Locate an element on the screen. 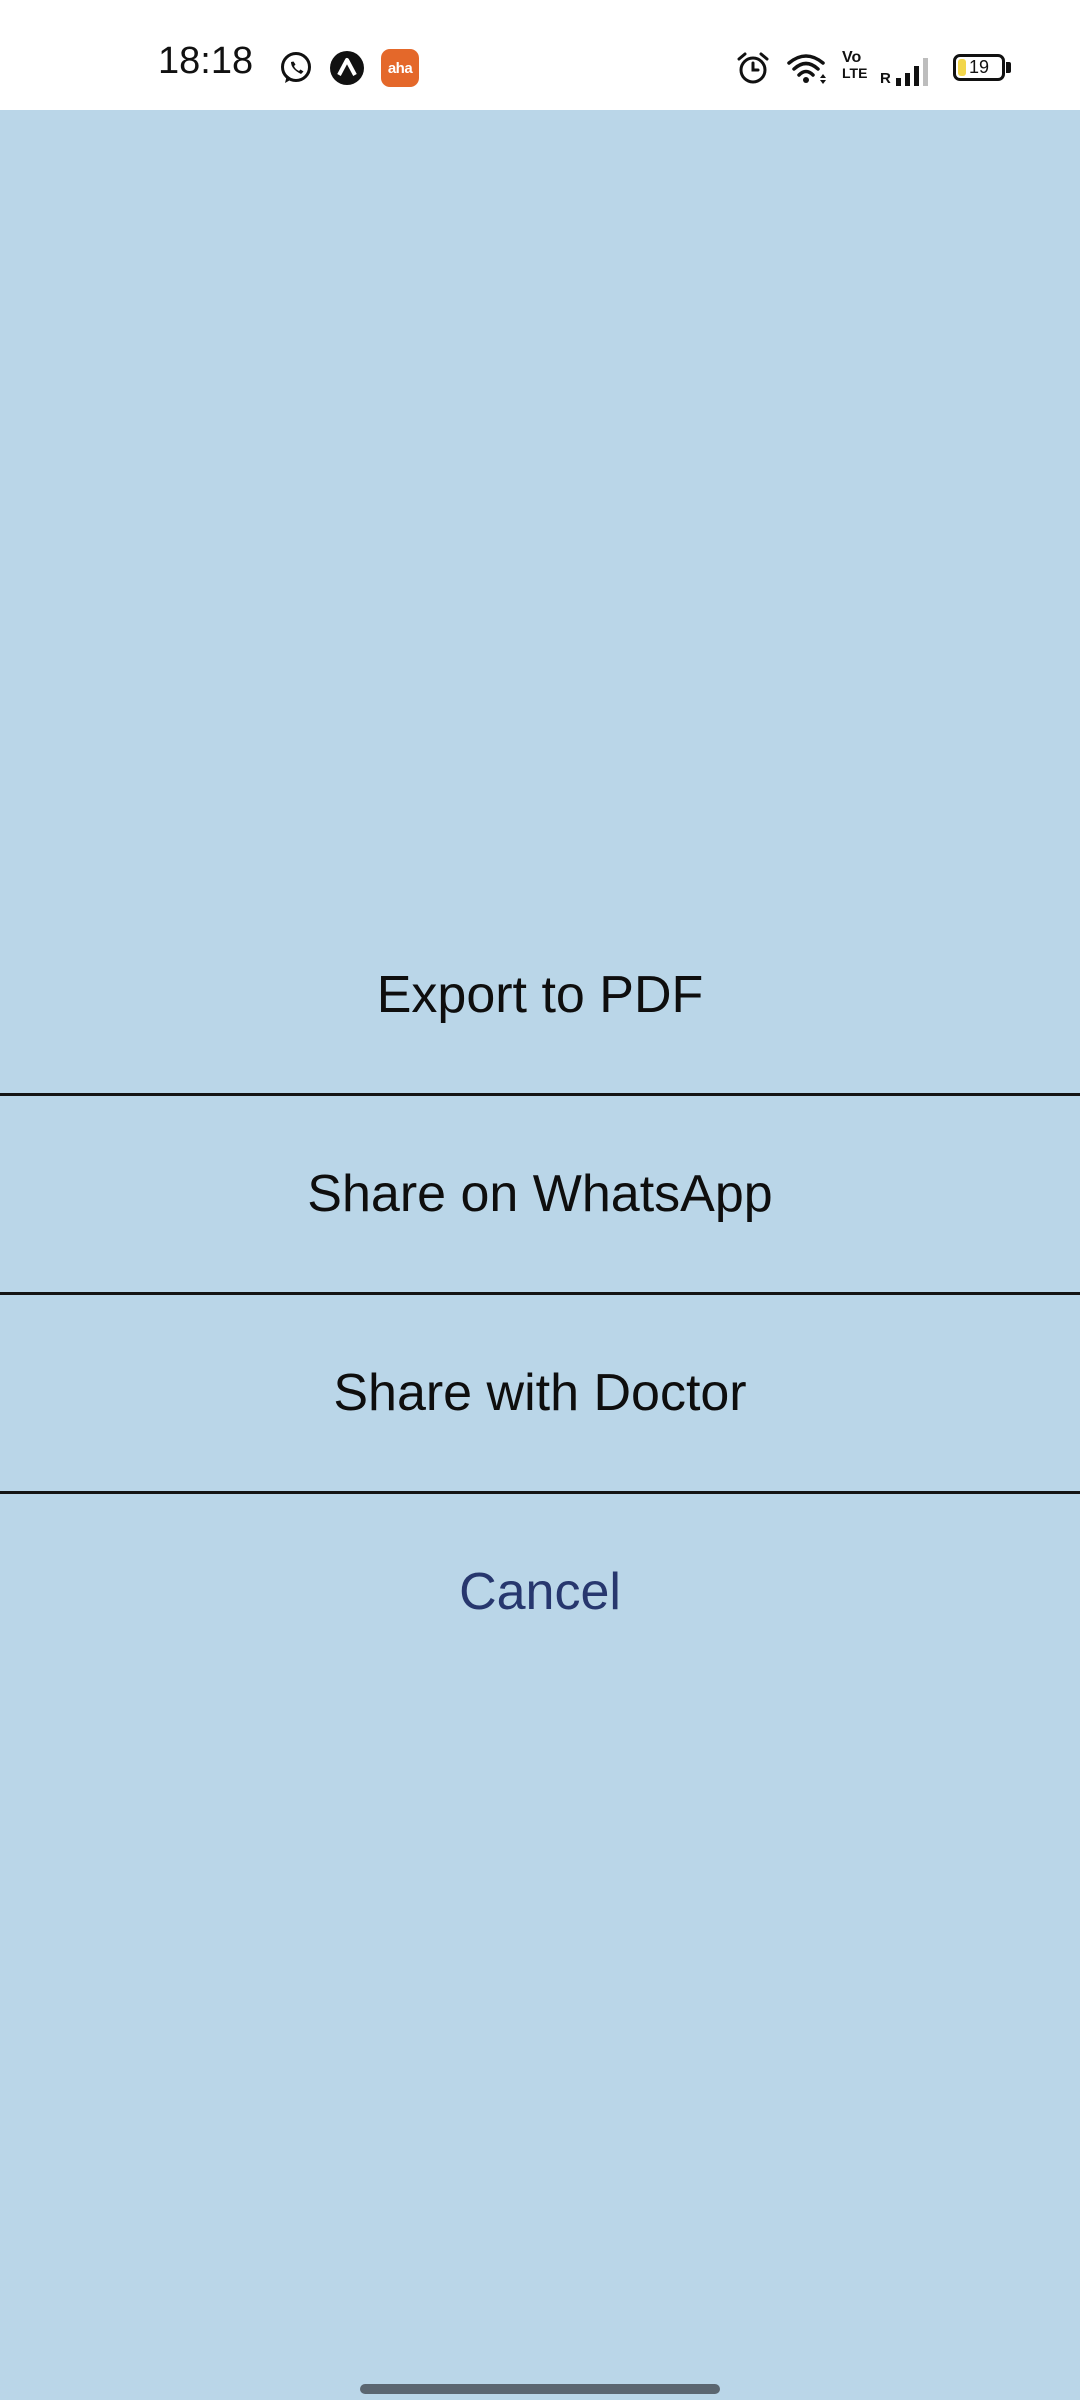  export-pdf-button: Export to PDF is located at coordinates (540, 995).